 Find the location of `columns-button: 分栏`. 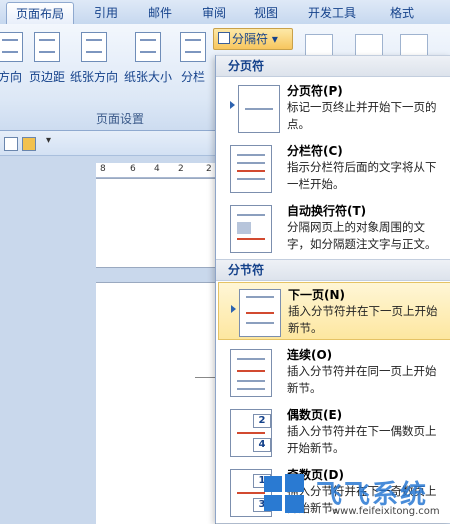

columns-button: 分栏 is located at coordinates (193, 62).